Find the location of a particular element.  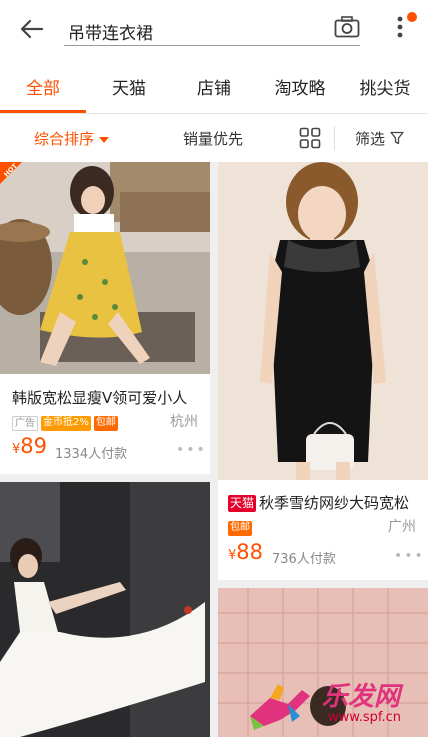

product-tags: 广告 金币抵2% 包邮 is located at coordinates (66, 422).